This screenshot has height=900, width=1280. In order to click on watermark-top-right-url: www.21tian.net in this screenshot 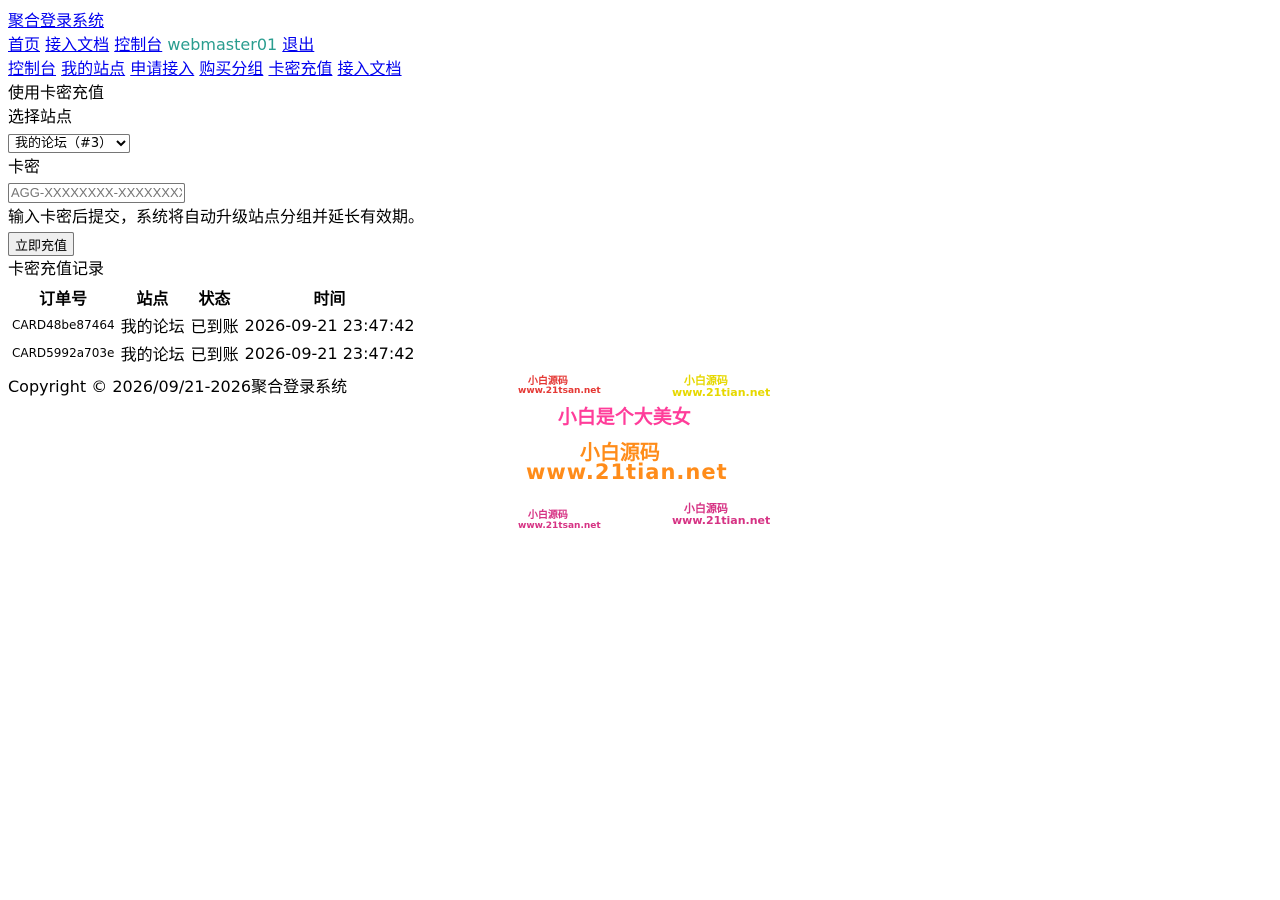, I will do `click(721, 392)`.